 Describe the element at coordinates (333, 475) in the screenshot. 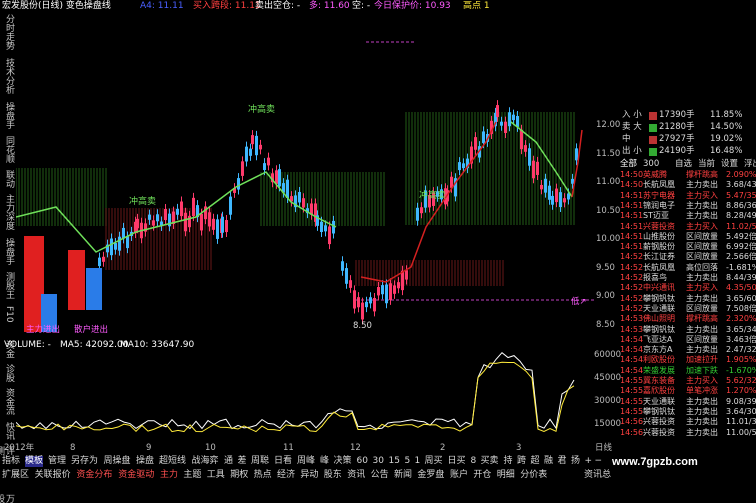

I see `bottom-tab-11: 股东` at that location.